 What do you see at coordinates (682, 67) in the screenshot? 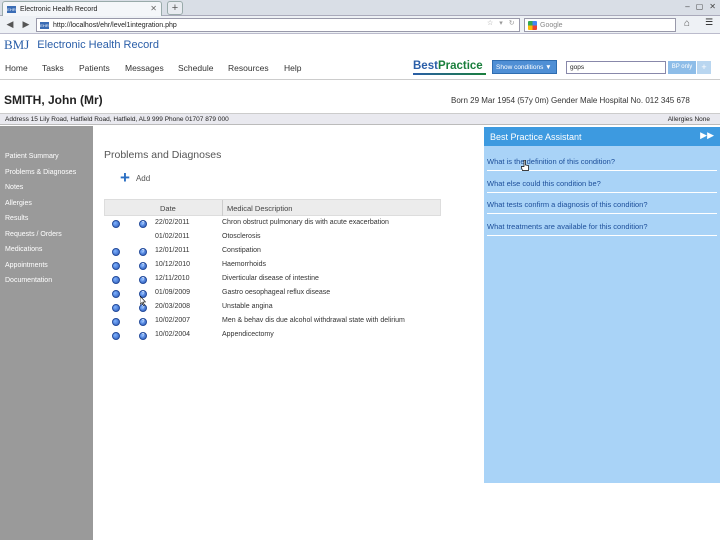
I see `bp-only-button: BP only` at bounding box center [682, 67].